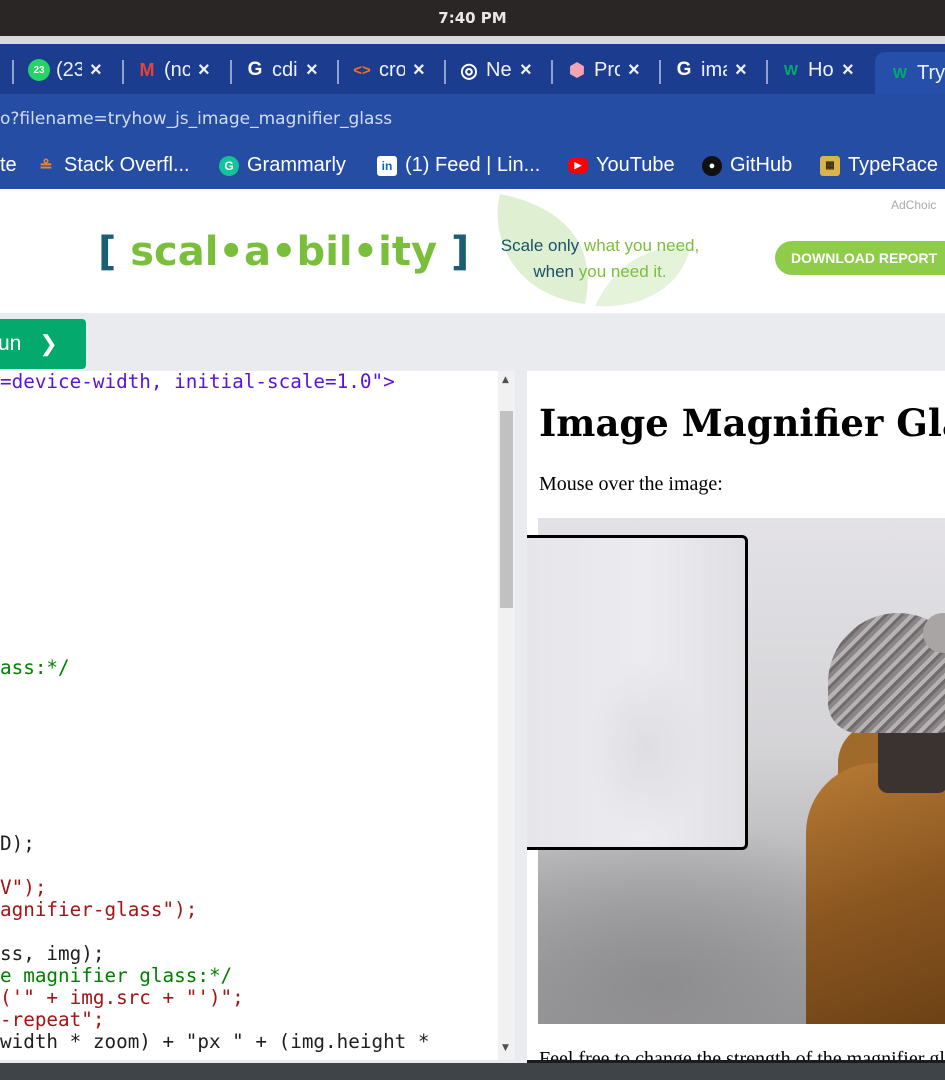  Describe the element at coordinates (116, 975) in the screenshot. I see `code-line: e magnifier glass:*/` at that location.